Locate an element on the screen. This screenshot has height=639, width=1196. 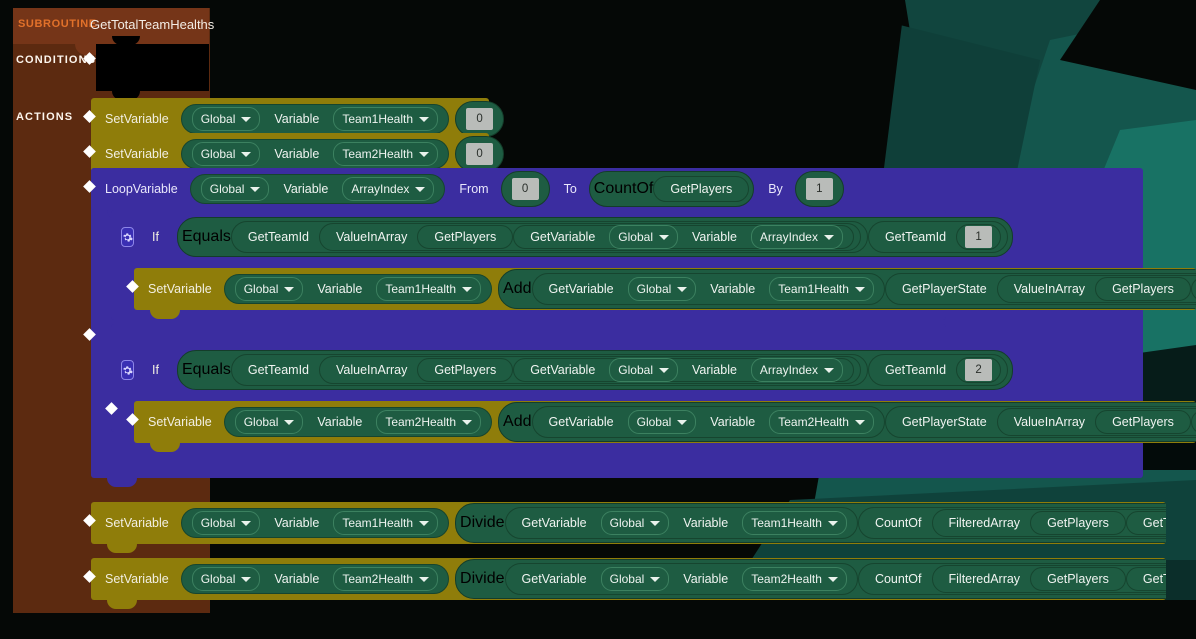
right-getteamid-capsule: GetTeamId 1 is located at coordinates (938, 237).